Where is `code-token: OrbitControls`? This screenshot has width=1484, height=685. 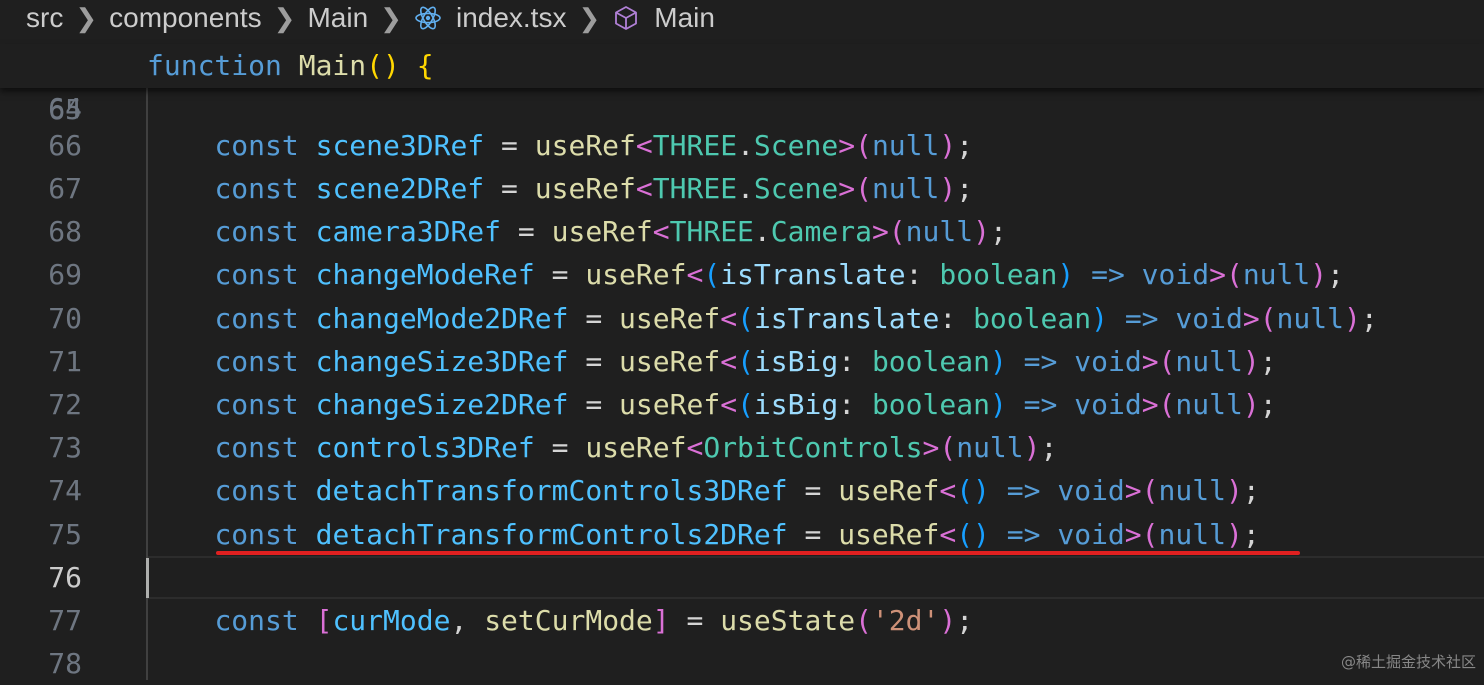 code-token: OrbitControls is located at coordinates (813, 447).